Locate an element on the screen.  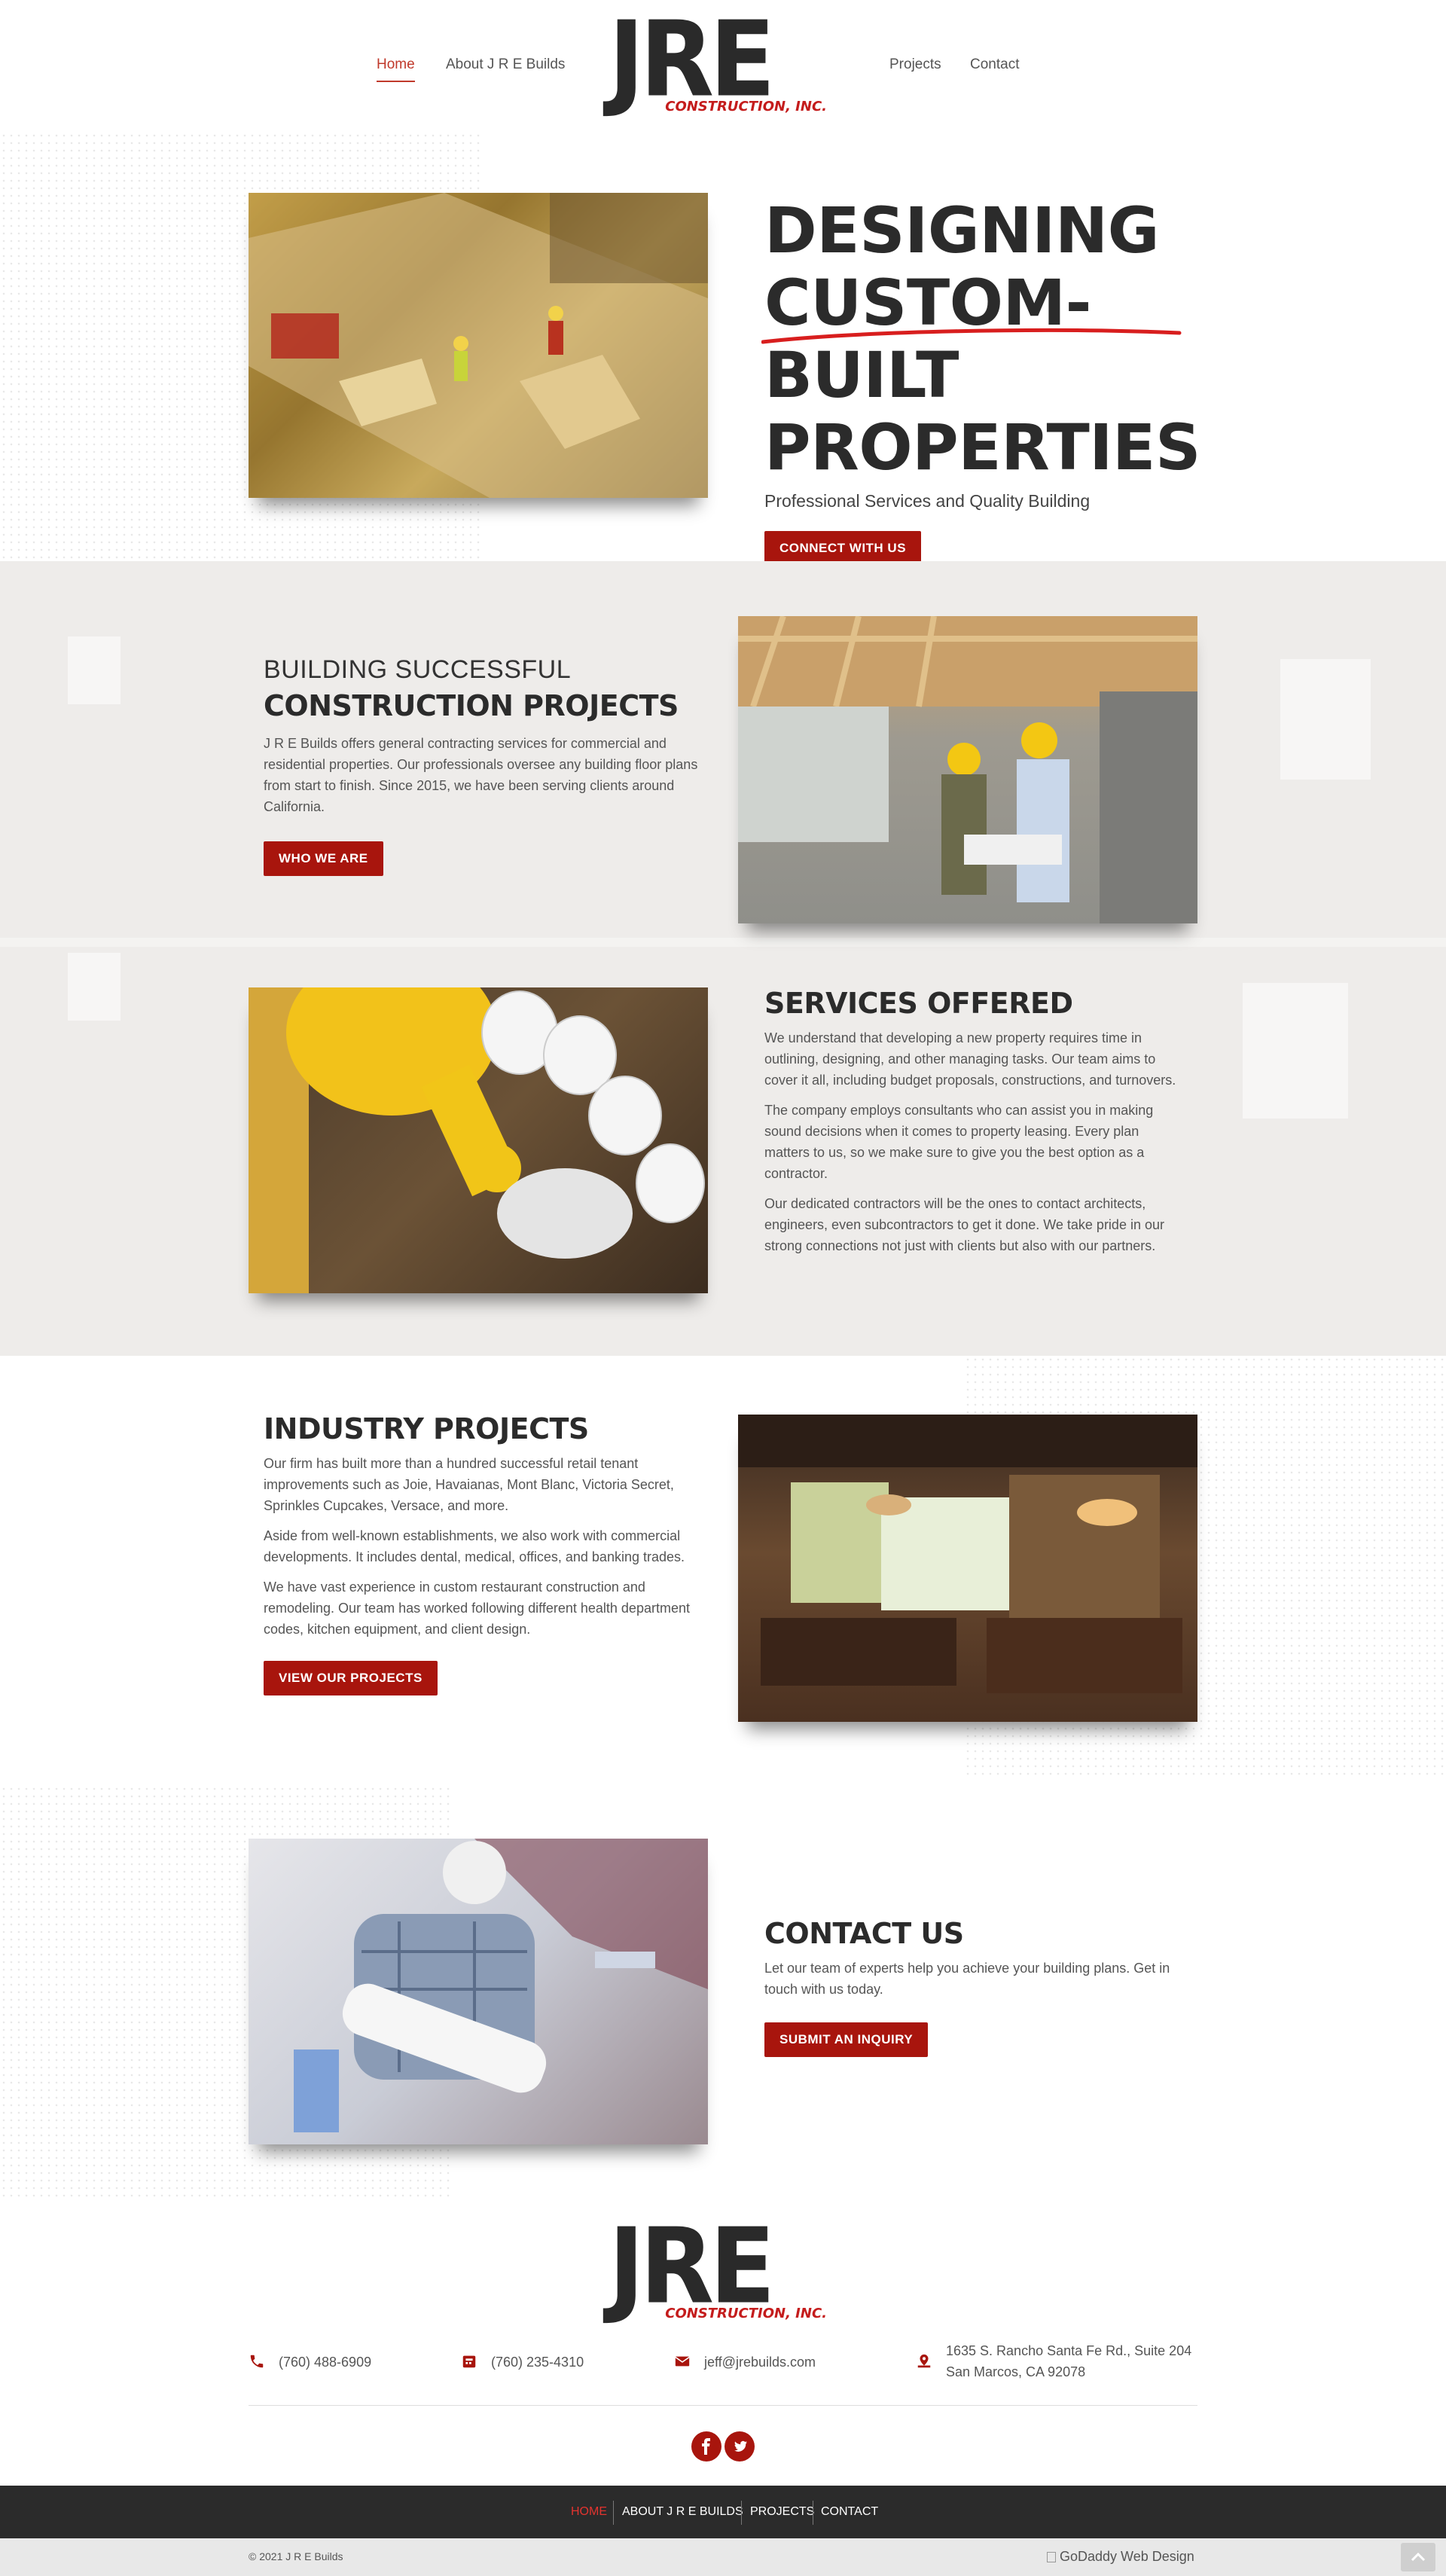
building-title-bold: CONSTRUCTION PROJECTS is located at coordinates (471, 706).